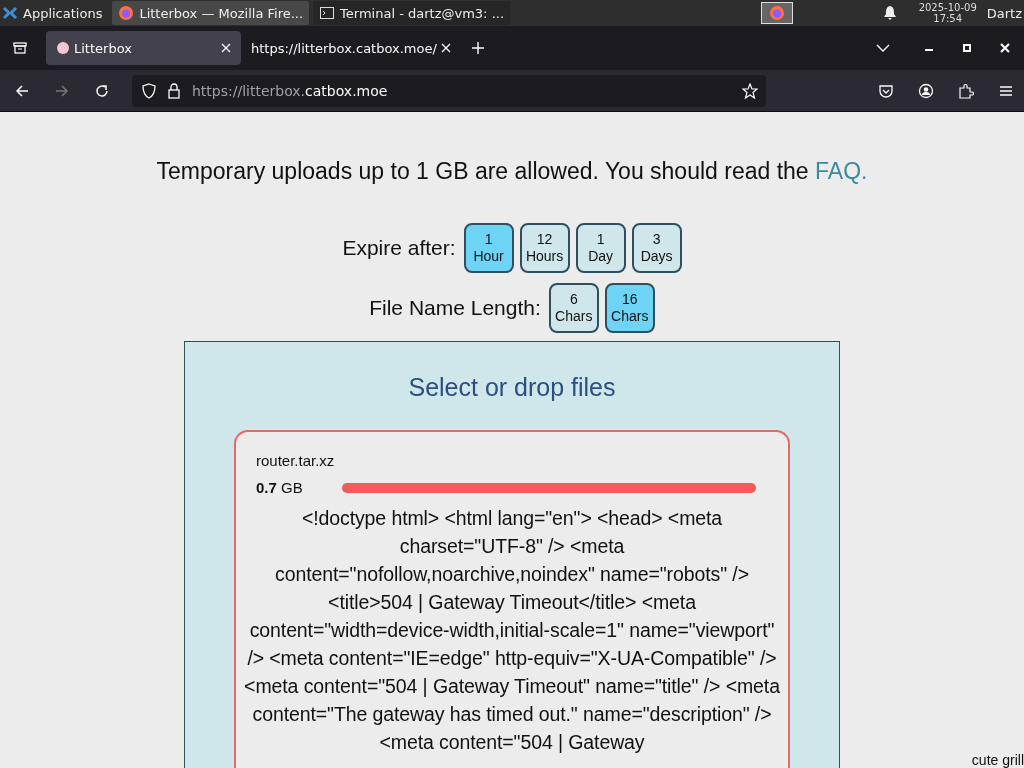  What do you see at coordinates (889, 13) in the screenshot?
I see `bell-icon` at bounding box center [889, 13].